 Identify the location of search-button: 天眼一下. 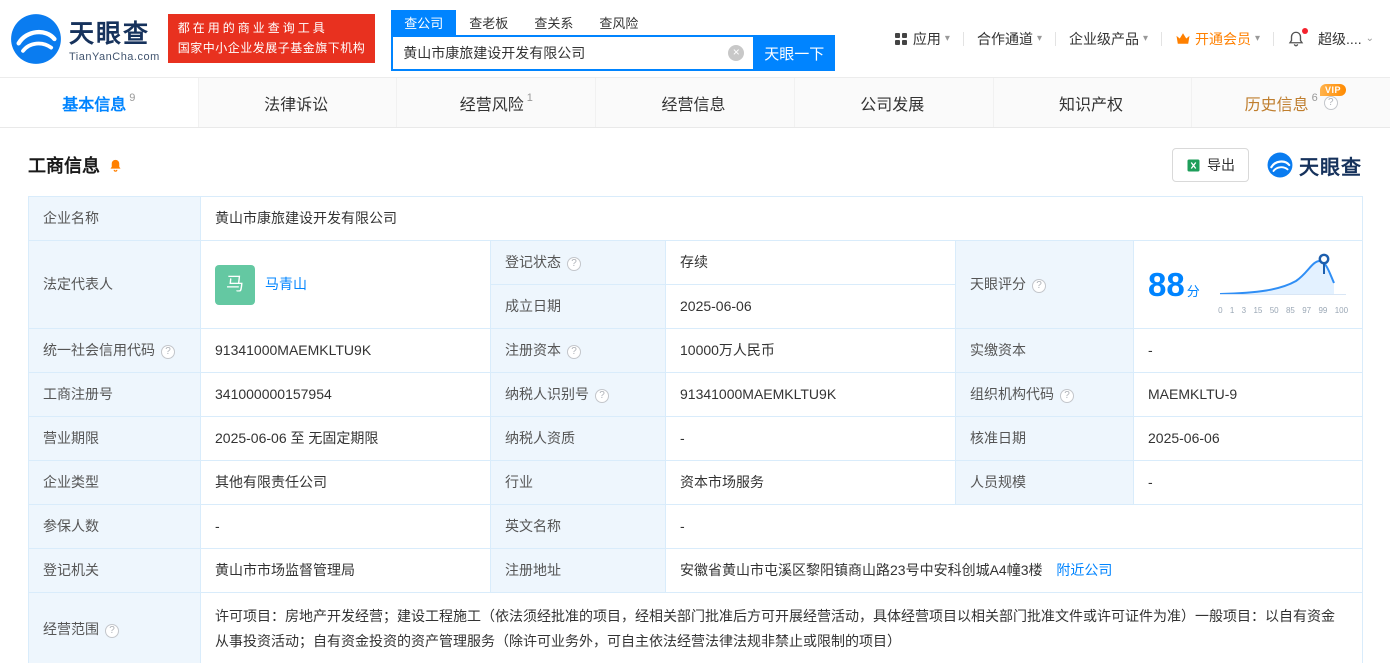
(794, 53).